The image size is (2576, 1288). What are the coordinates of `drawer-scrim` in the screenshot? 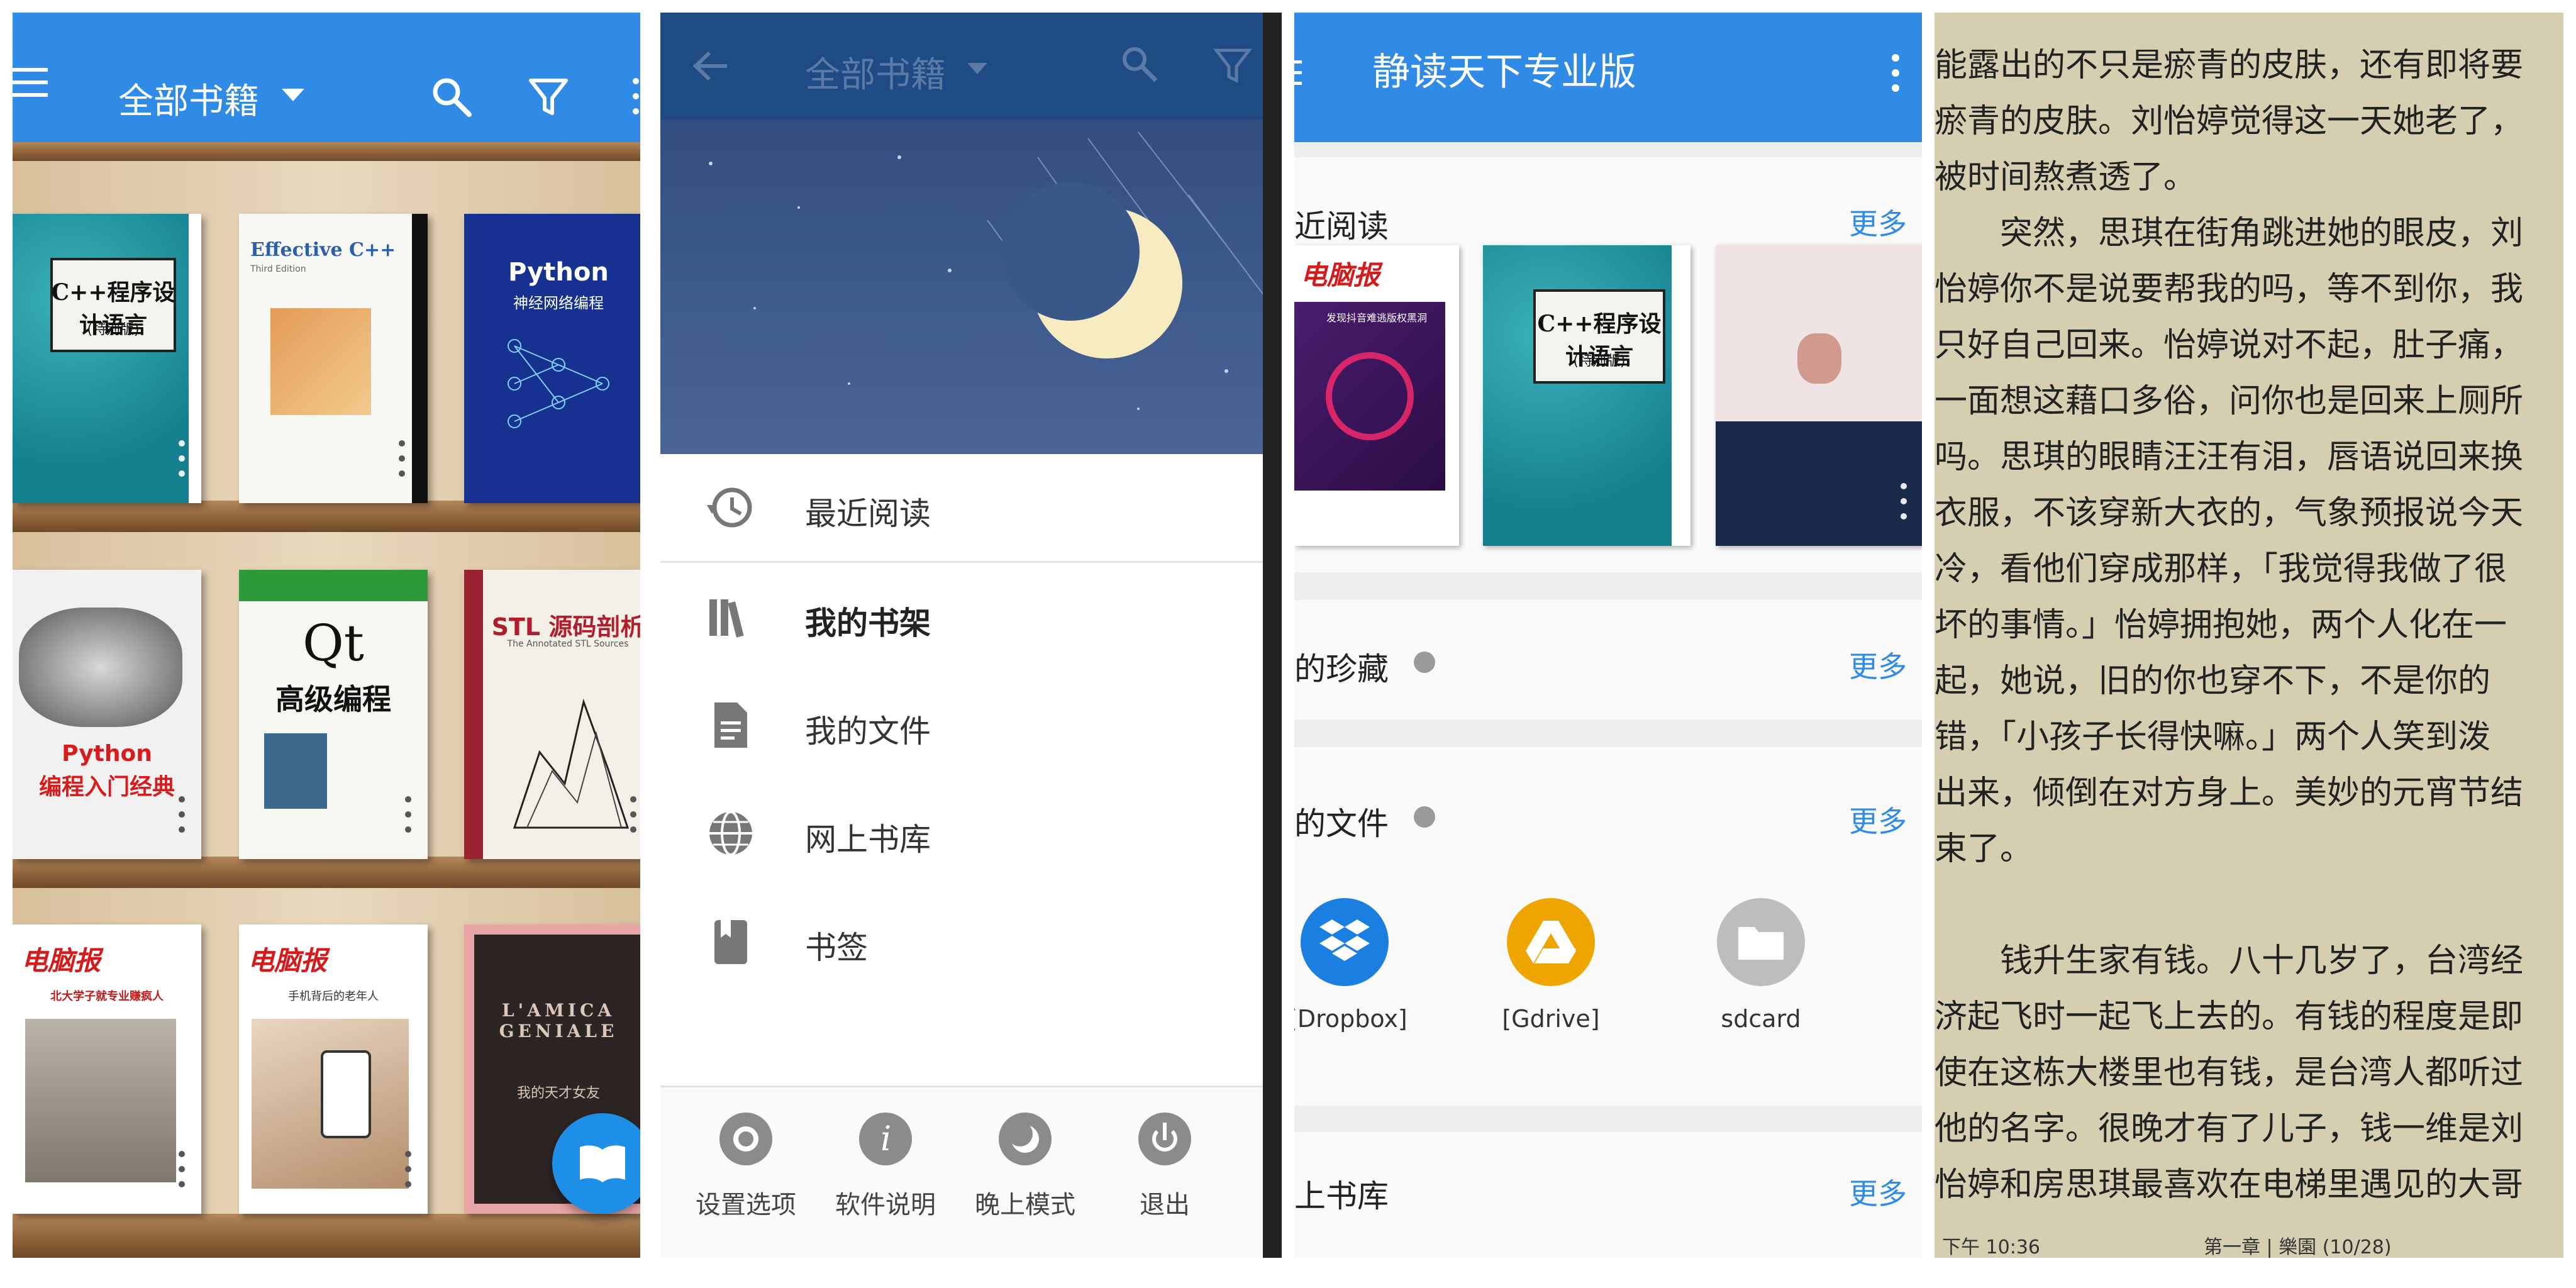 It's located at (1272, 635).